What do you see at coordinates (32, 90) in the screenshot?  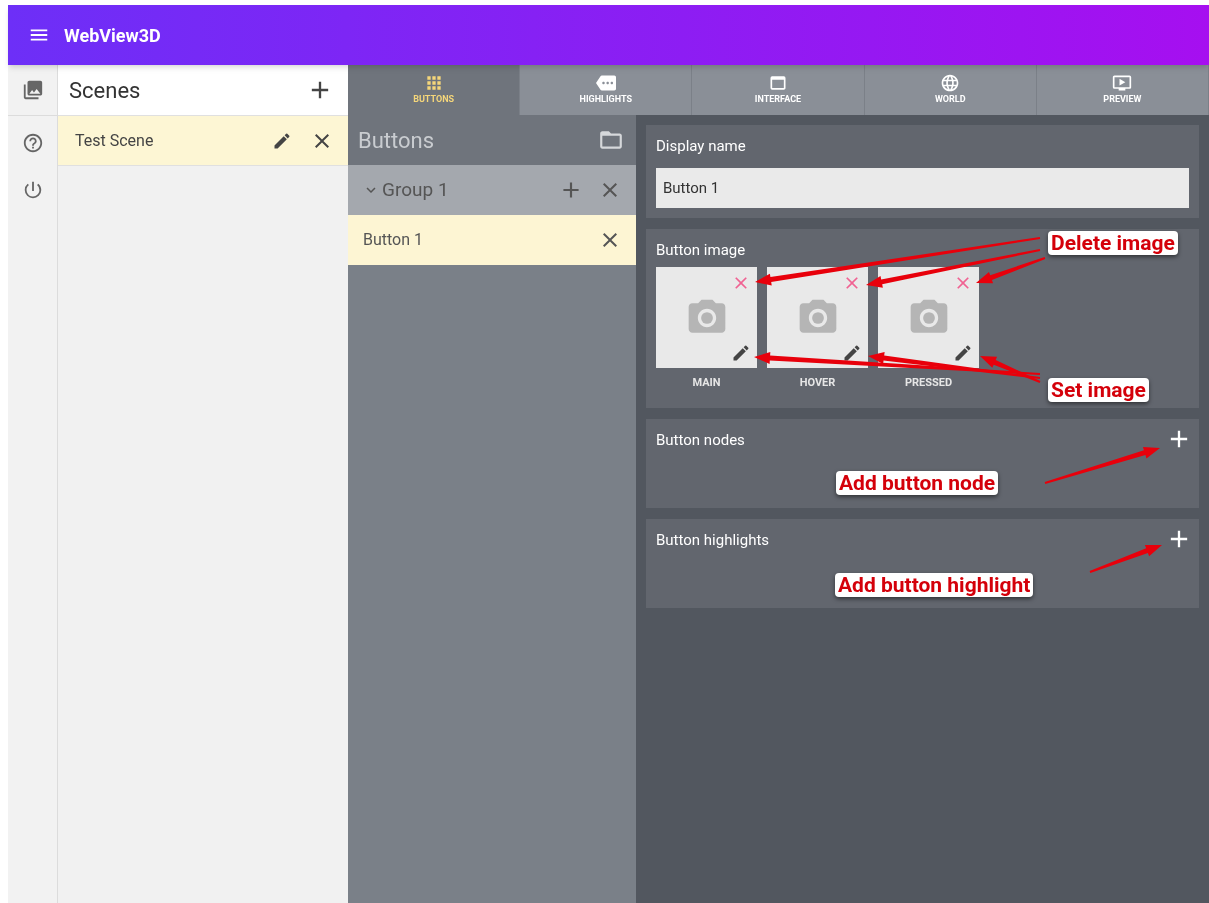 I see `gallery-icon` at bounding box center [32, 90].